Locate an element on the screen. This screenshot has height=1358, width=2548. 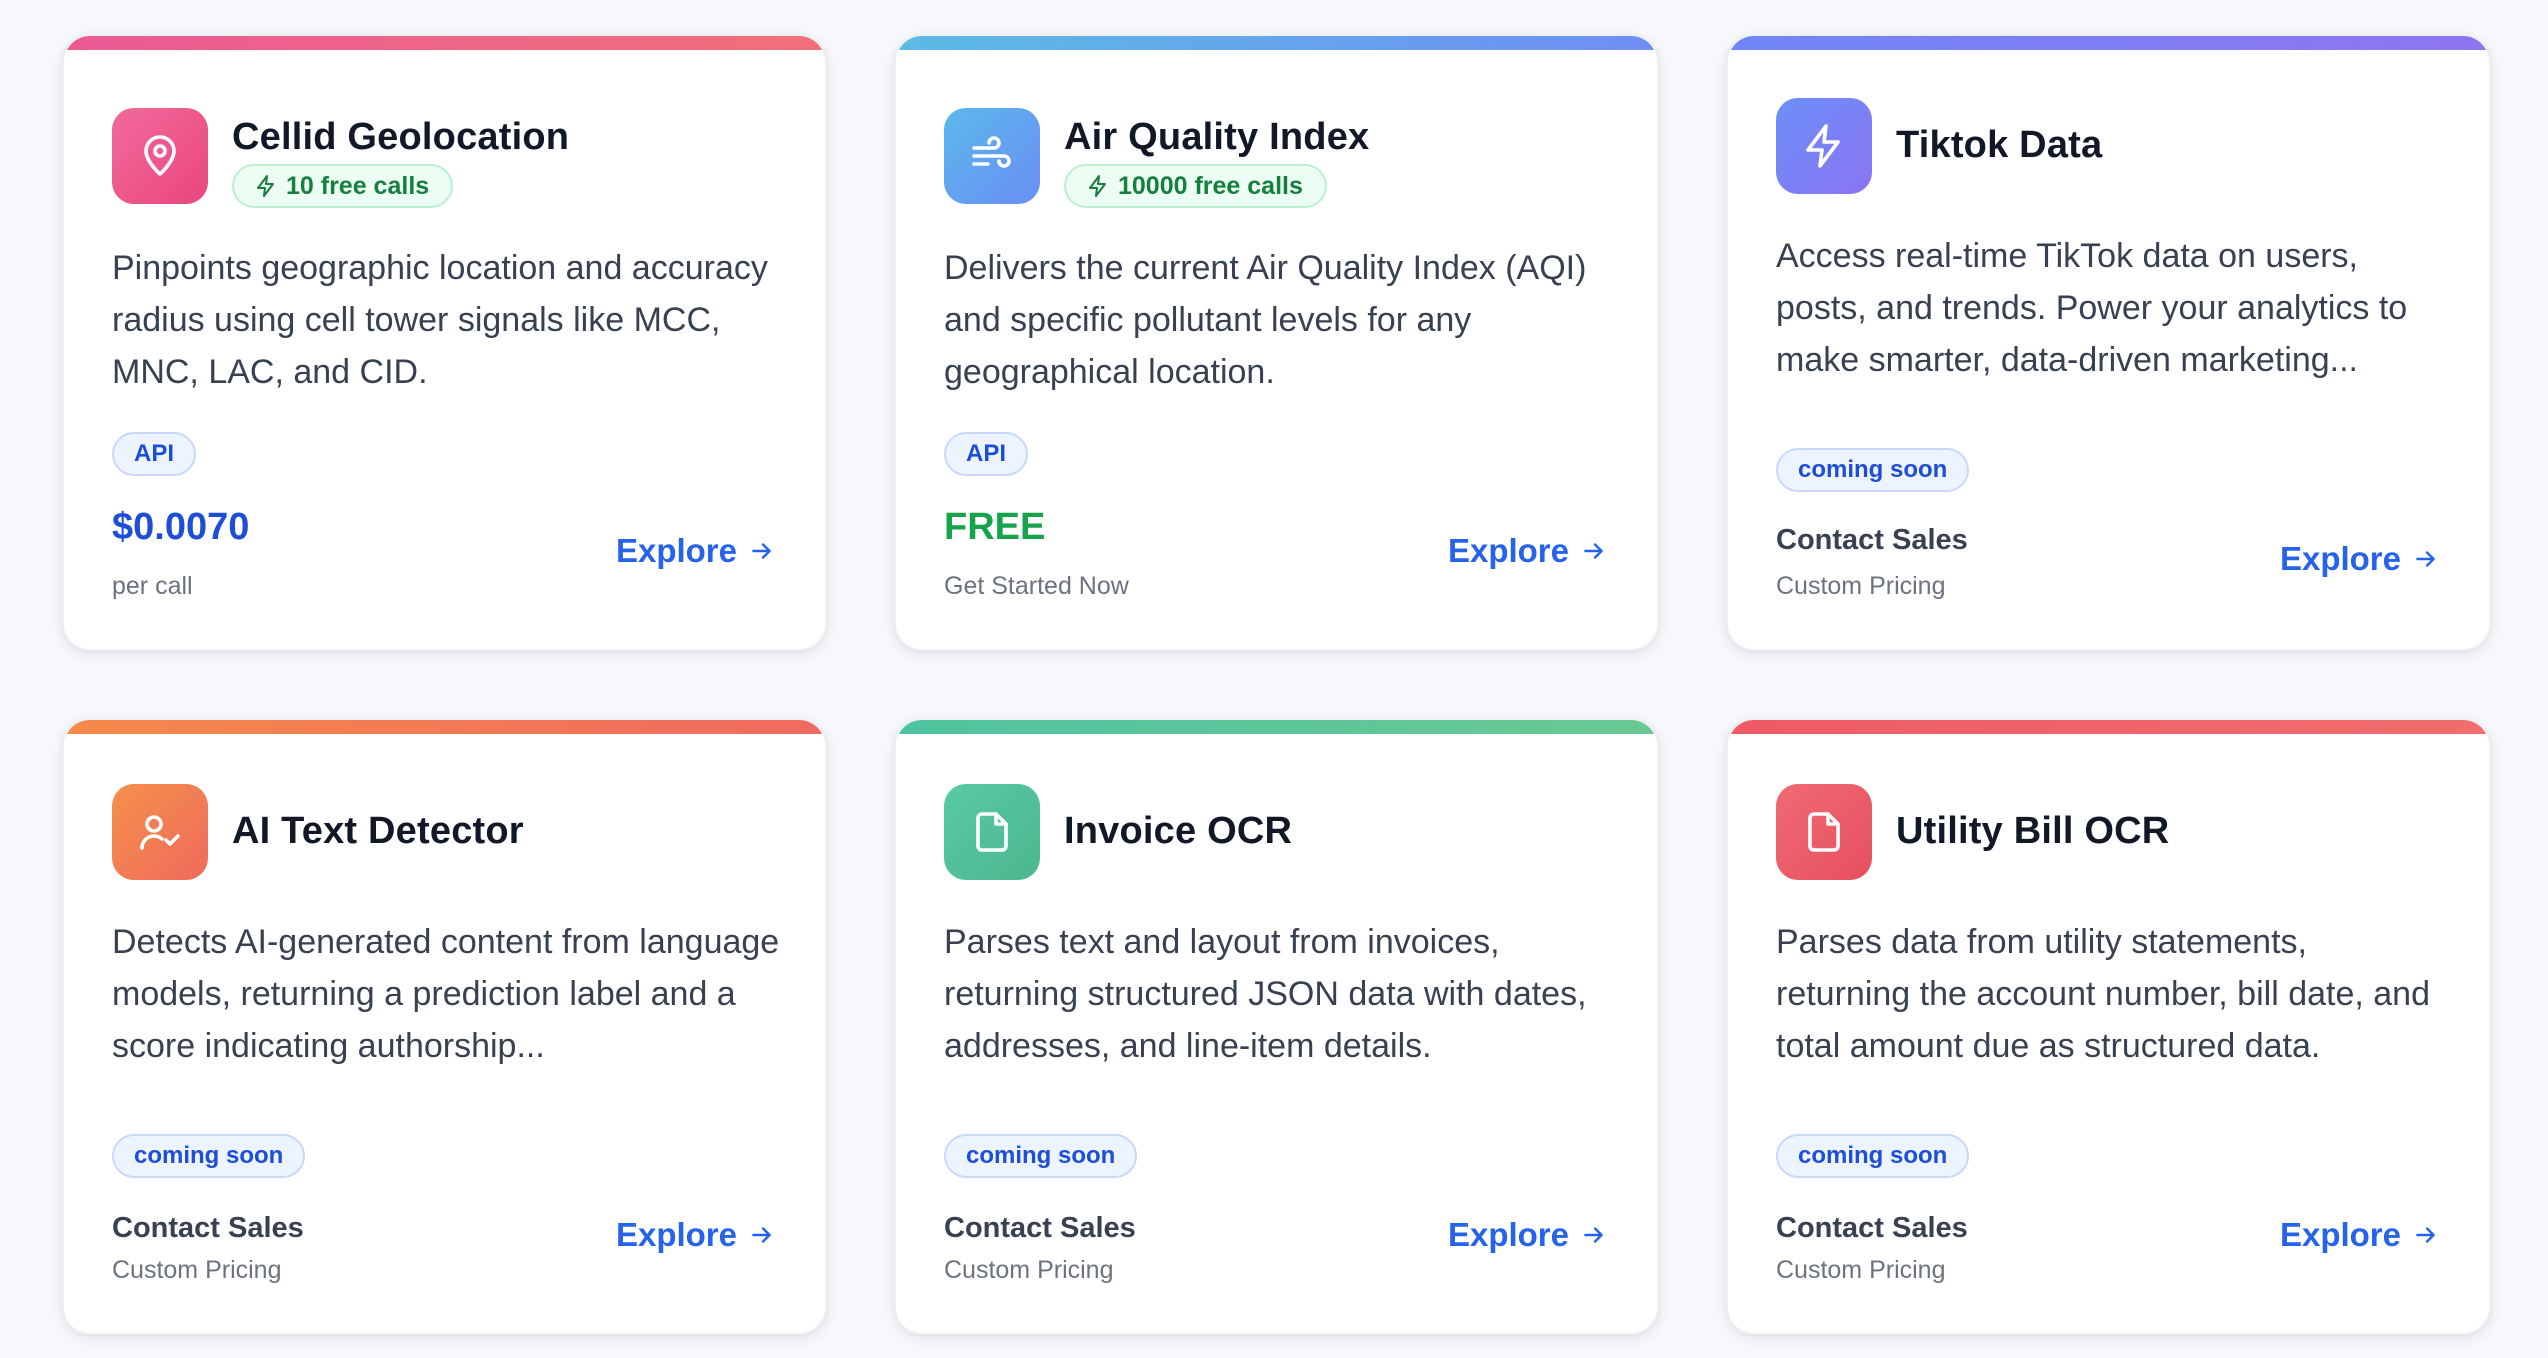
free-calls-label: 10000 free calls is located at coordinates (1210, 185).